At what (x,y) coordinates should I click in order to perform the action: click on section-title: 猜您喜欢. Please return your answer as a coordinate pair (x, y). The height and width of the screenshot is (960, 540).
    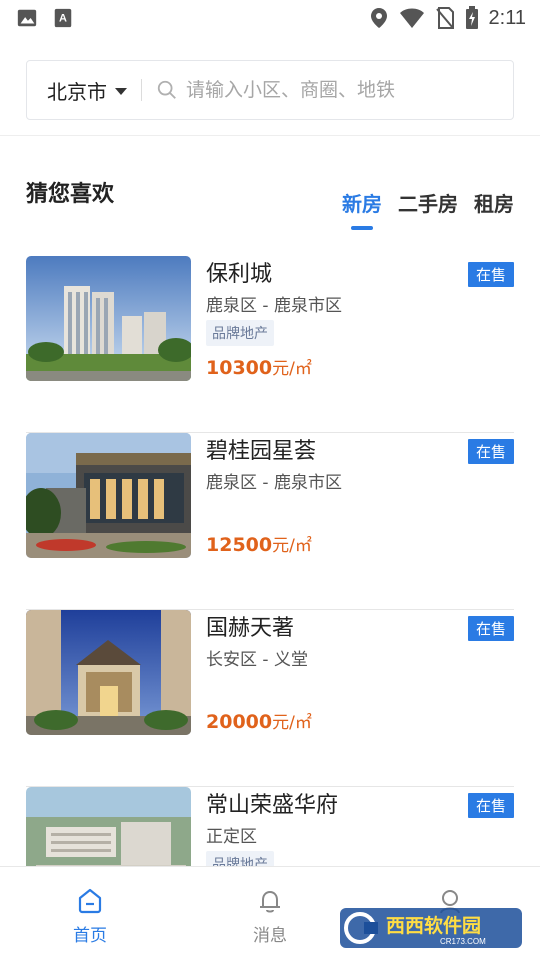
    Looking at the image, I should click on (70, 194).